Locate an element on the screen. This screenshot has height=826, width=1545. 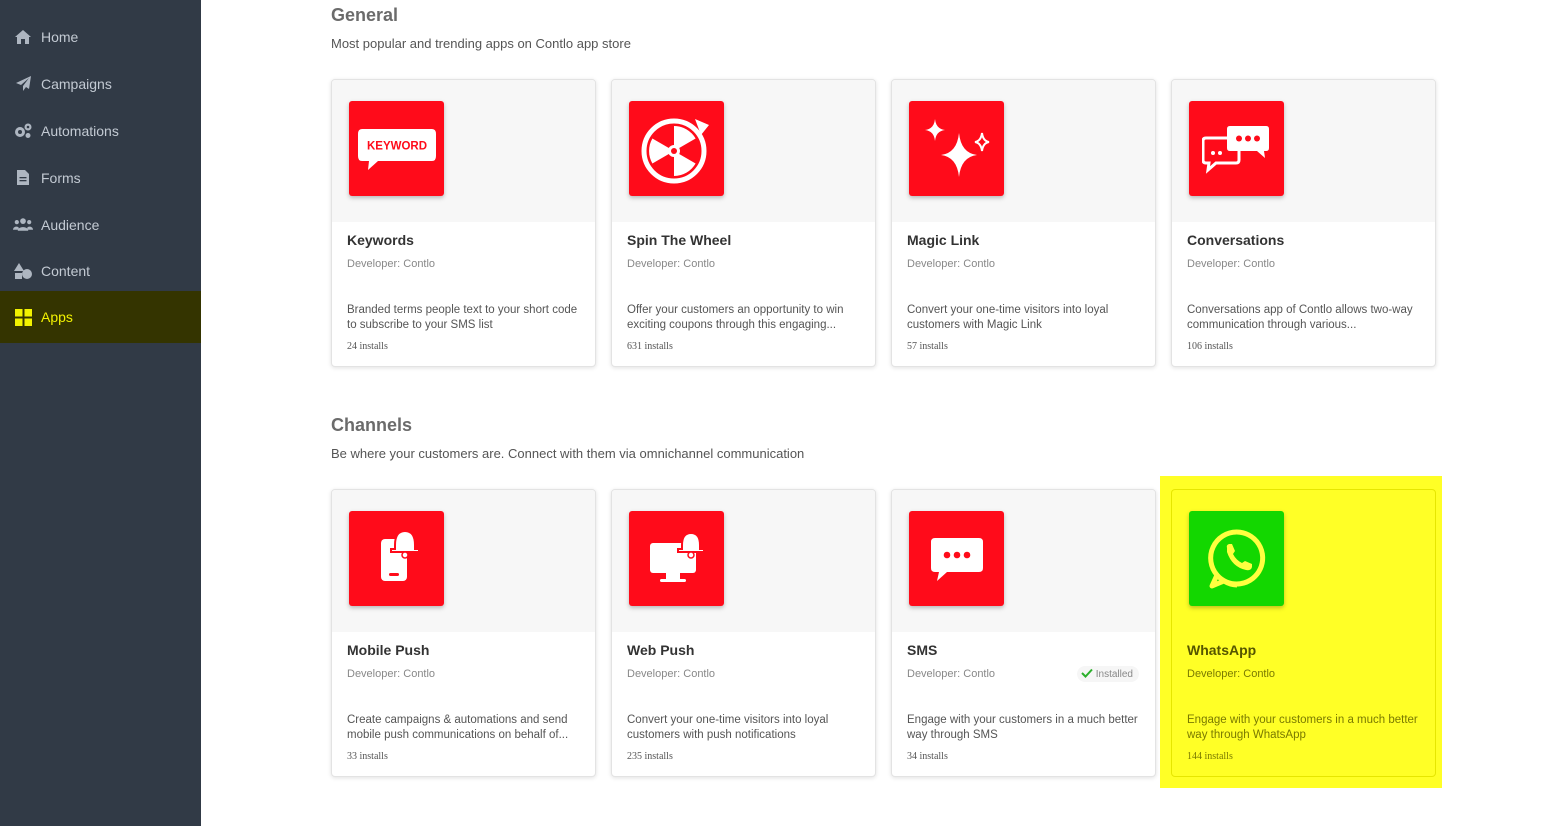
app-name: Conversations is located at coordinates (1236, 240).